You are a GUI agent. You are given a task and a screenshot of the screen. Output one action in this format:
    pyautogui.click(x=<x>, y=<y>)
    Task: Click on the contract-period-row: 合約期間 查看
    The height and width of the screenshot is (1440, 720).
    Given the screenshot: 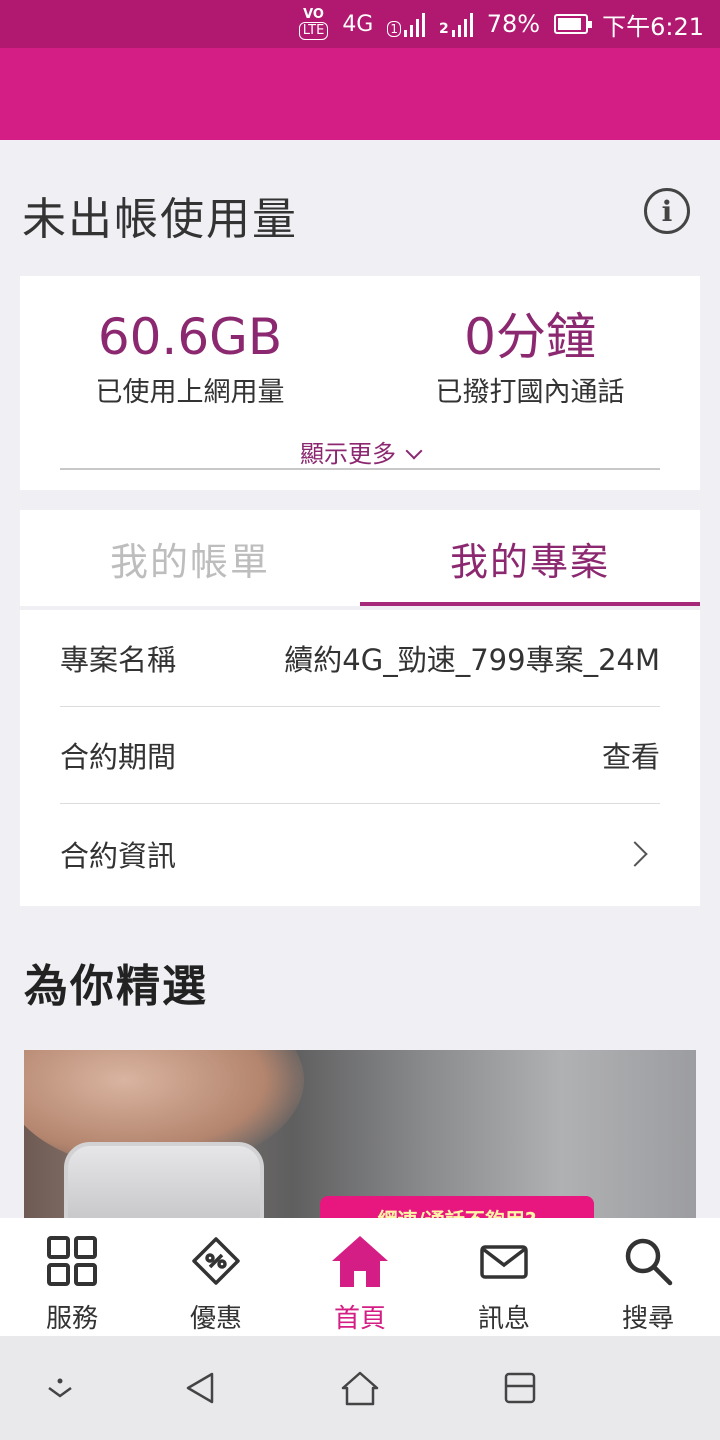 What is the action you would take?
    pyautogui.click(x=360, y=755)
    